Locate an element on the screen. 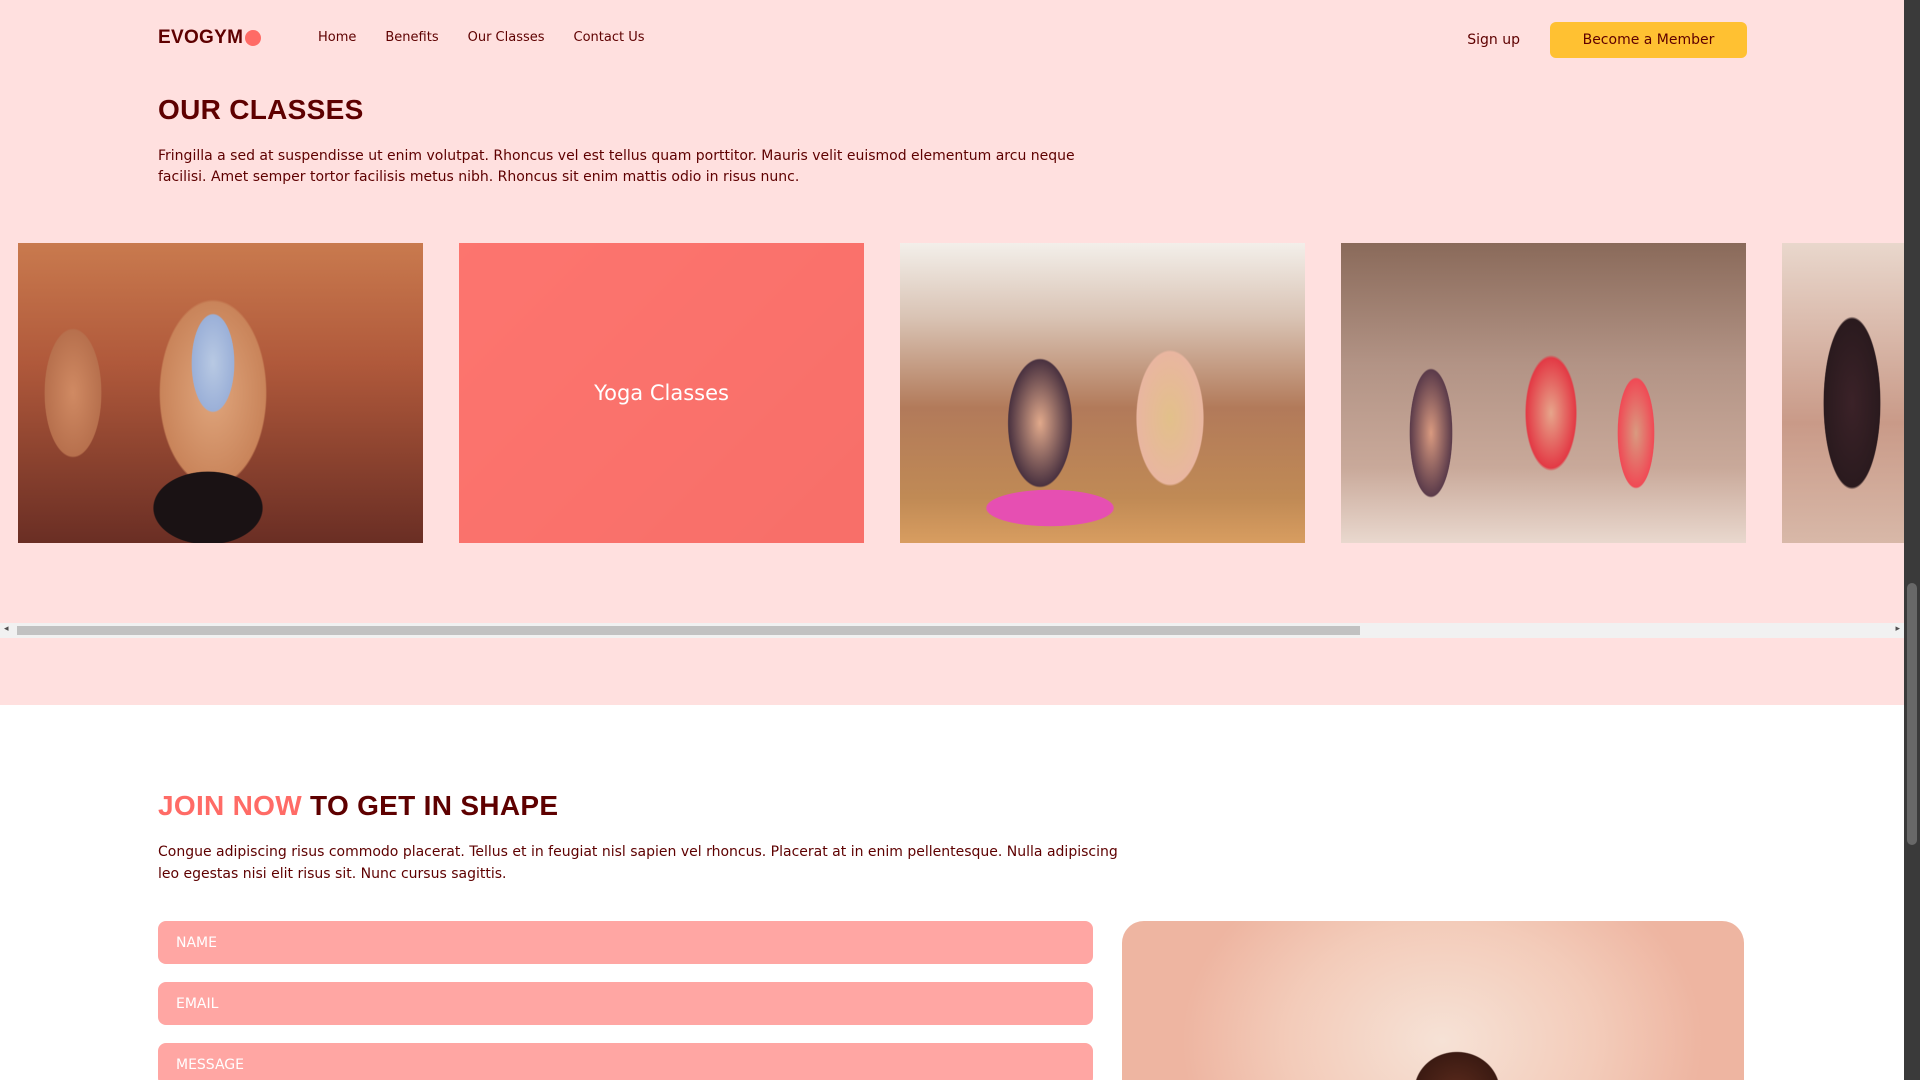  email-placeholder: EMAIL is located at coordinates (197, 1003).